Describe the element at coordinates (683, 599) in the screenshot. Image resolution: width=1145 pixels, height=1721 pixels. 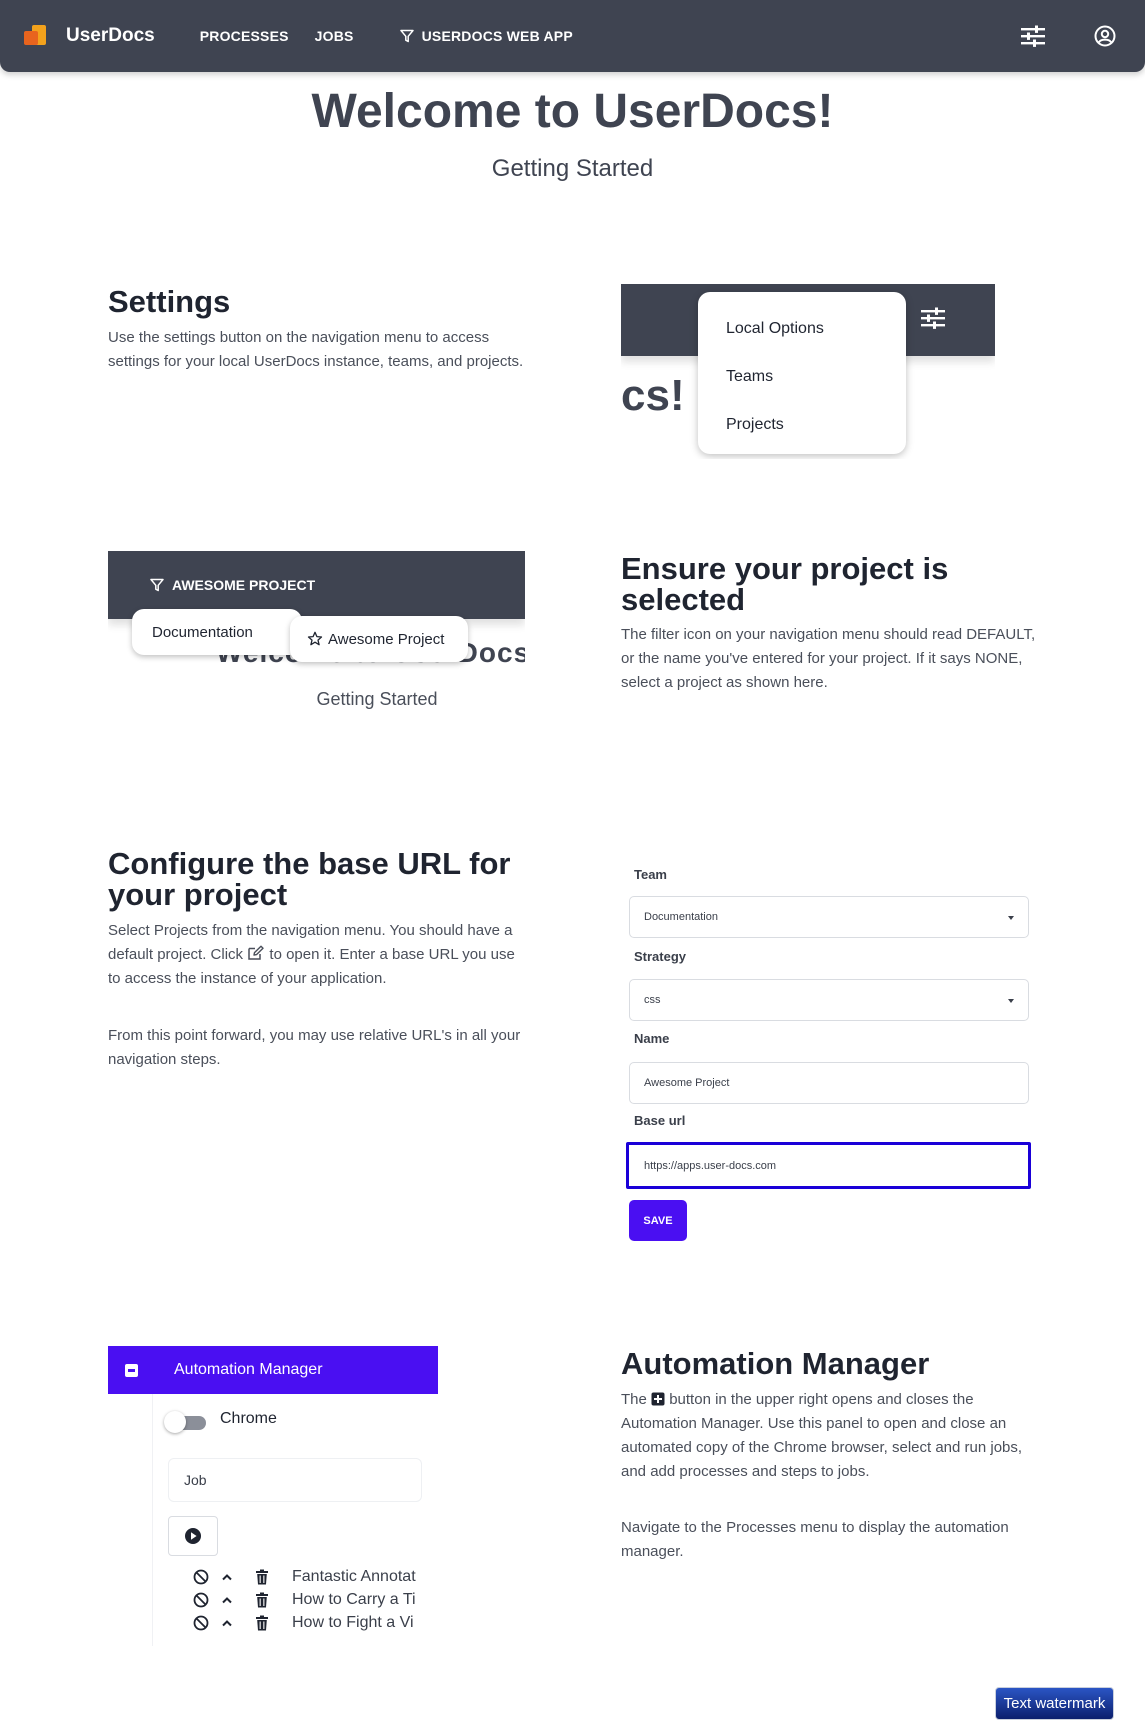
I see `project-title-line2: selected` at that location.